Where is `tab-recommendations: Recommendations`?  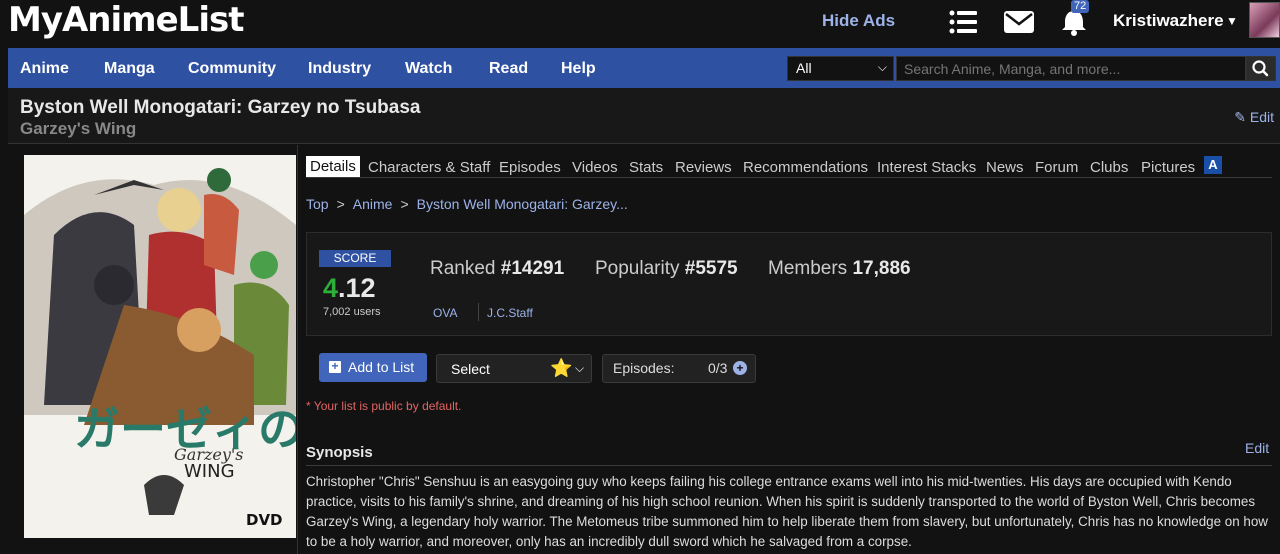
tab-recommendations: Recommendations is located at coordinates (805, 167).